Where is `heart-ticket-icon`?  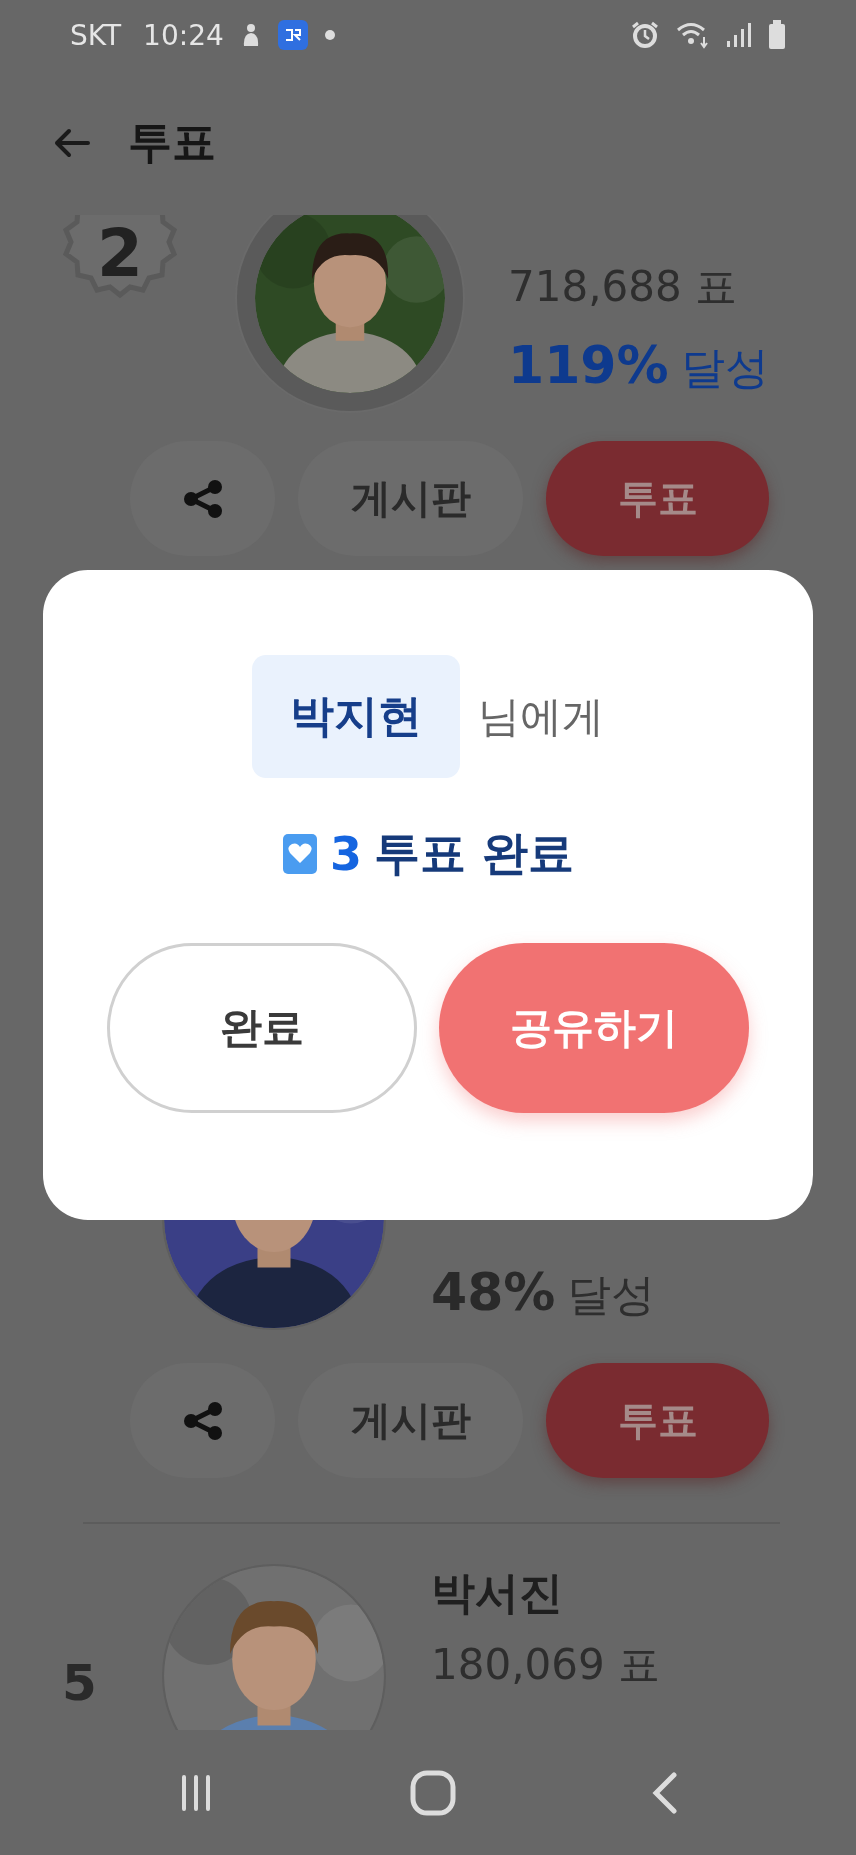 heart-ticket-icon is located at coordinates (300, 854).